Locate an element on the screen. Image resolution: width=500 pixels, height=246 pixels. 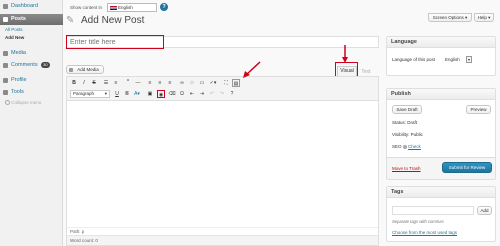
outdent-icon: ⇤ is located at coordinates (192, 94).